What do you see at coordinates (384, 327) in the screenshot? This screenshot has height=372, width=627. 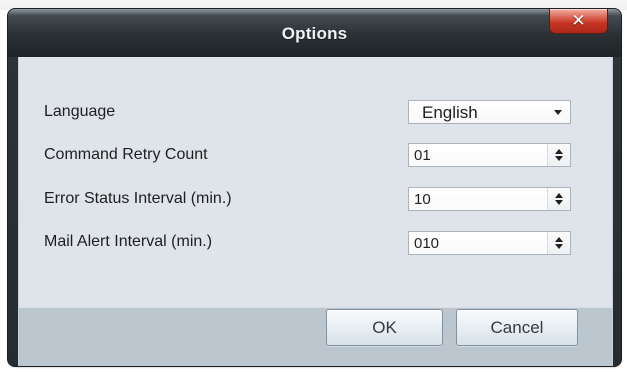 I see `ok-button: OK` at bounding box center [384, 327].